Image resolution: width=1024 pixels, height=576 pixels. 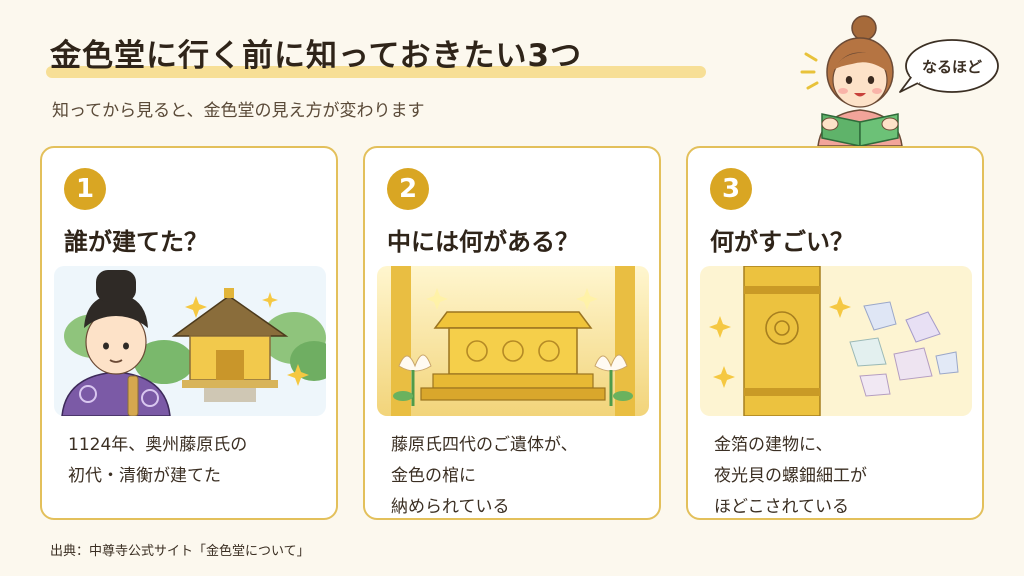 What do you see at coordinates (483, 242) in the screenshot?
I see `card-title: 中には何がある？` at bounding box center [483, 242].